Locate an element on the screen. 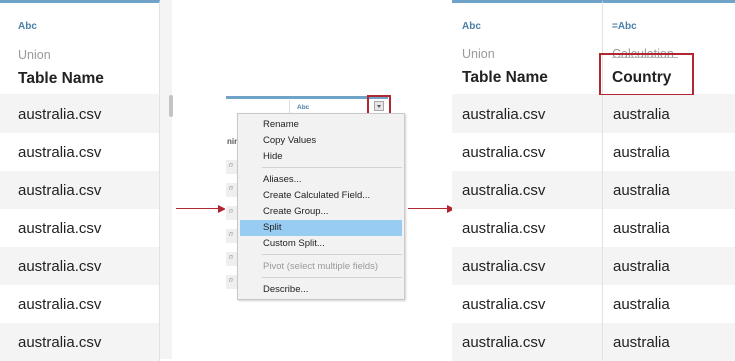  menu-item-split: Split is located at coordinates (321, 228).